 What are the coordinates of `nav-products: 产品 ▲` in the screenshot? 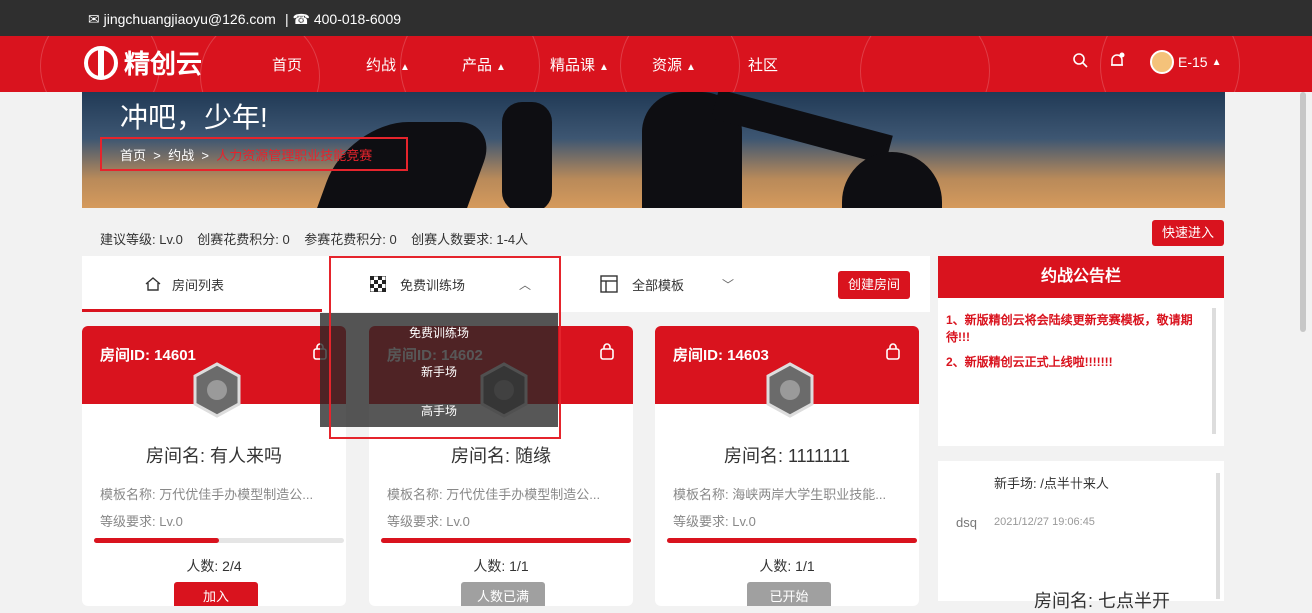 It's located at (484, 64).